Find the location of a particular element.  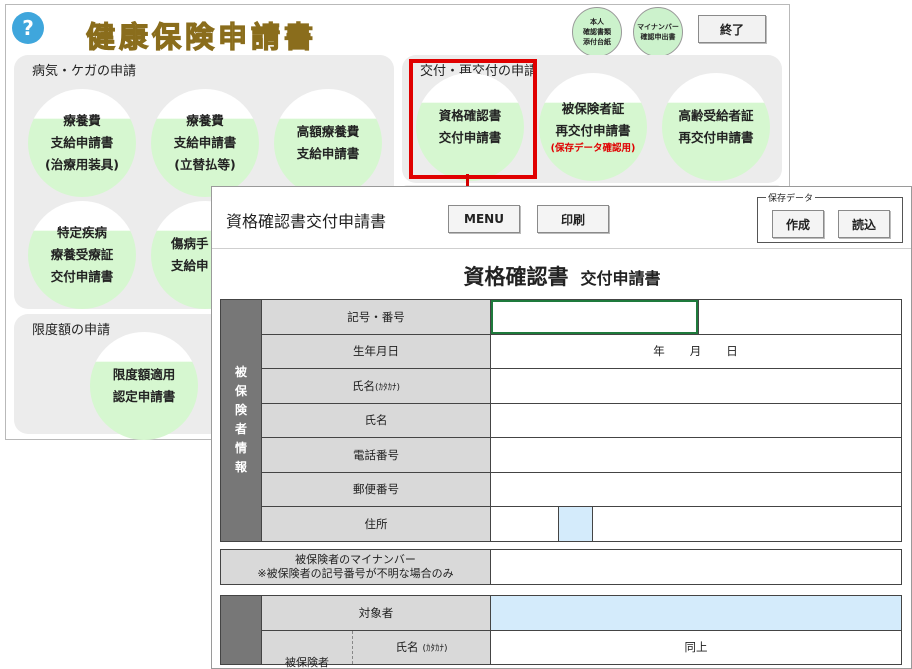

small-button-line: 本人 is located at coordinates (597, 22).